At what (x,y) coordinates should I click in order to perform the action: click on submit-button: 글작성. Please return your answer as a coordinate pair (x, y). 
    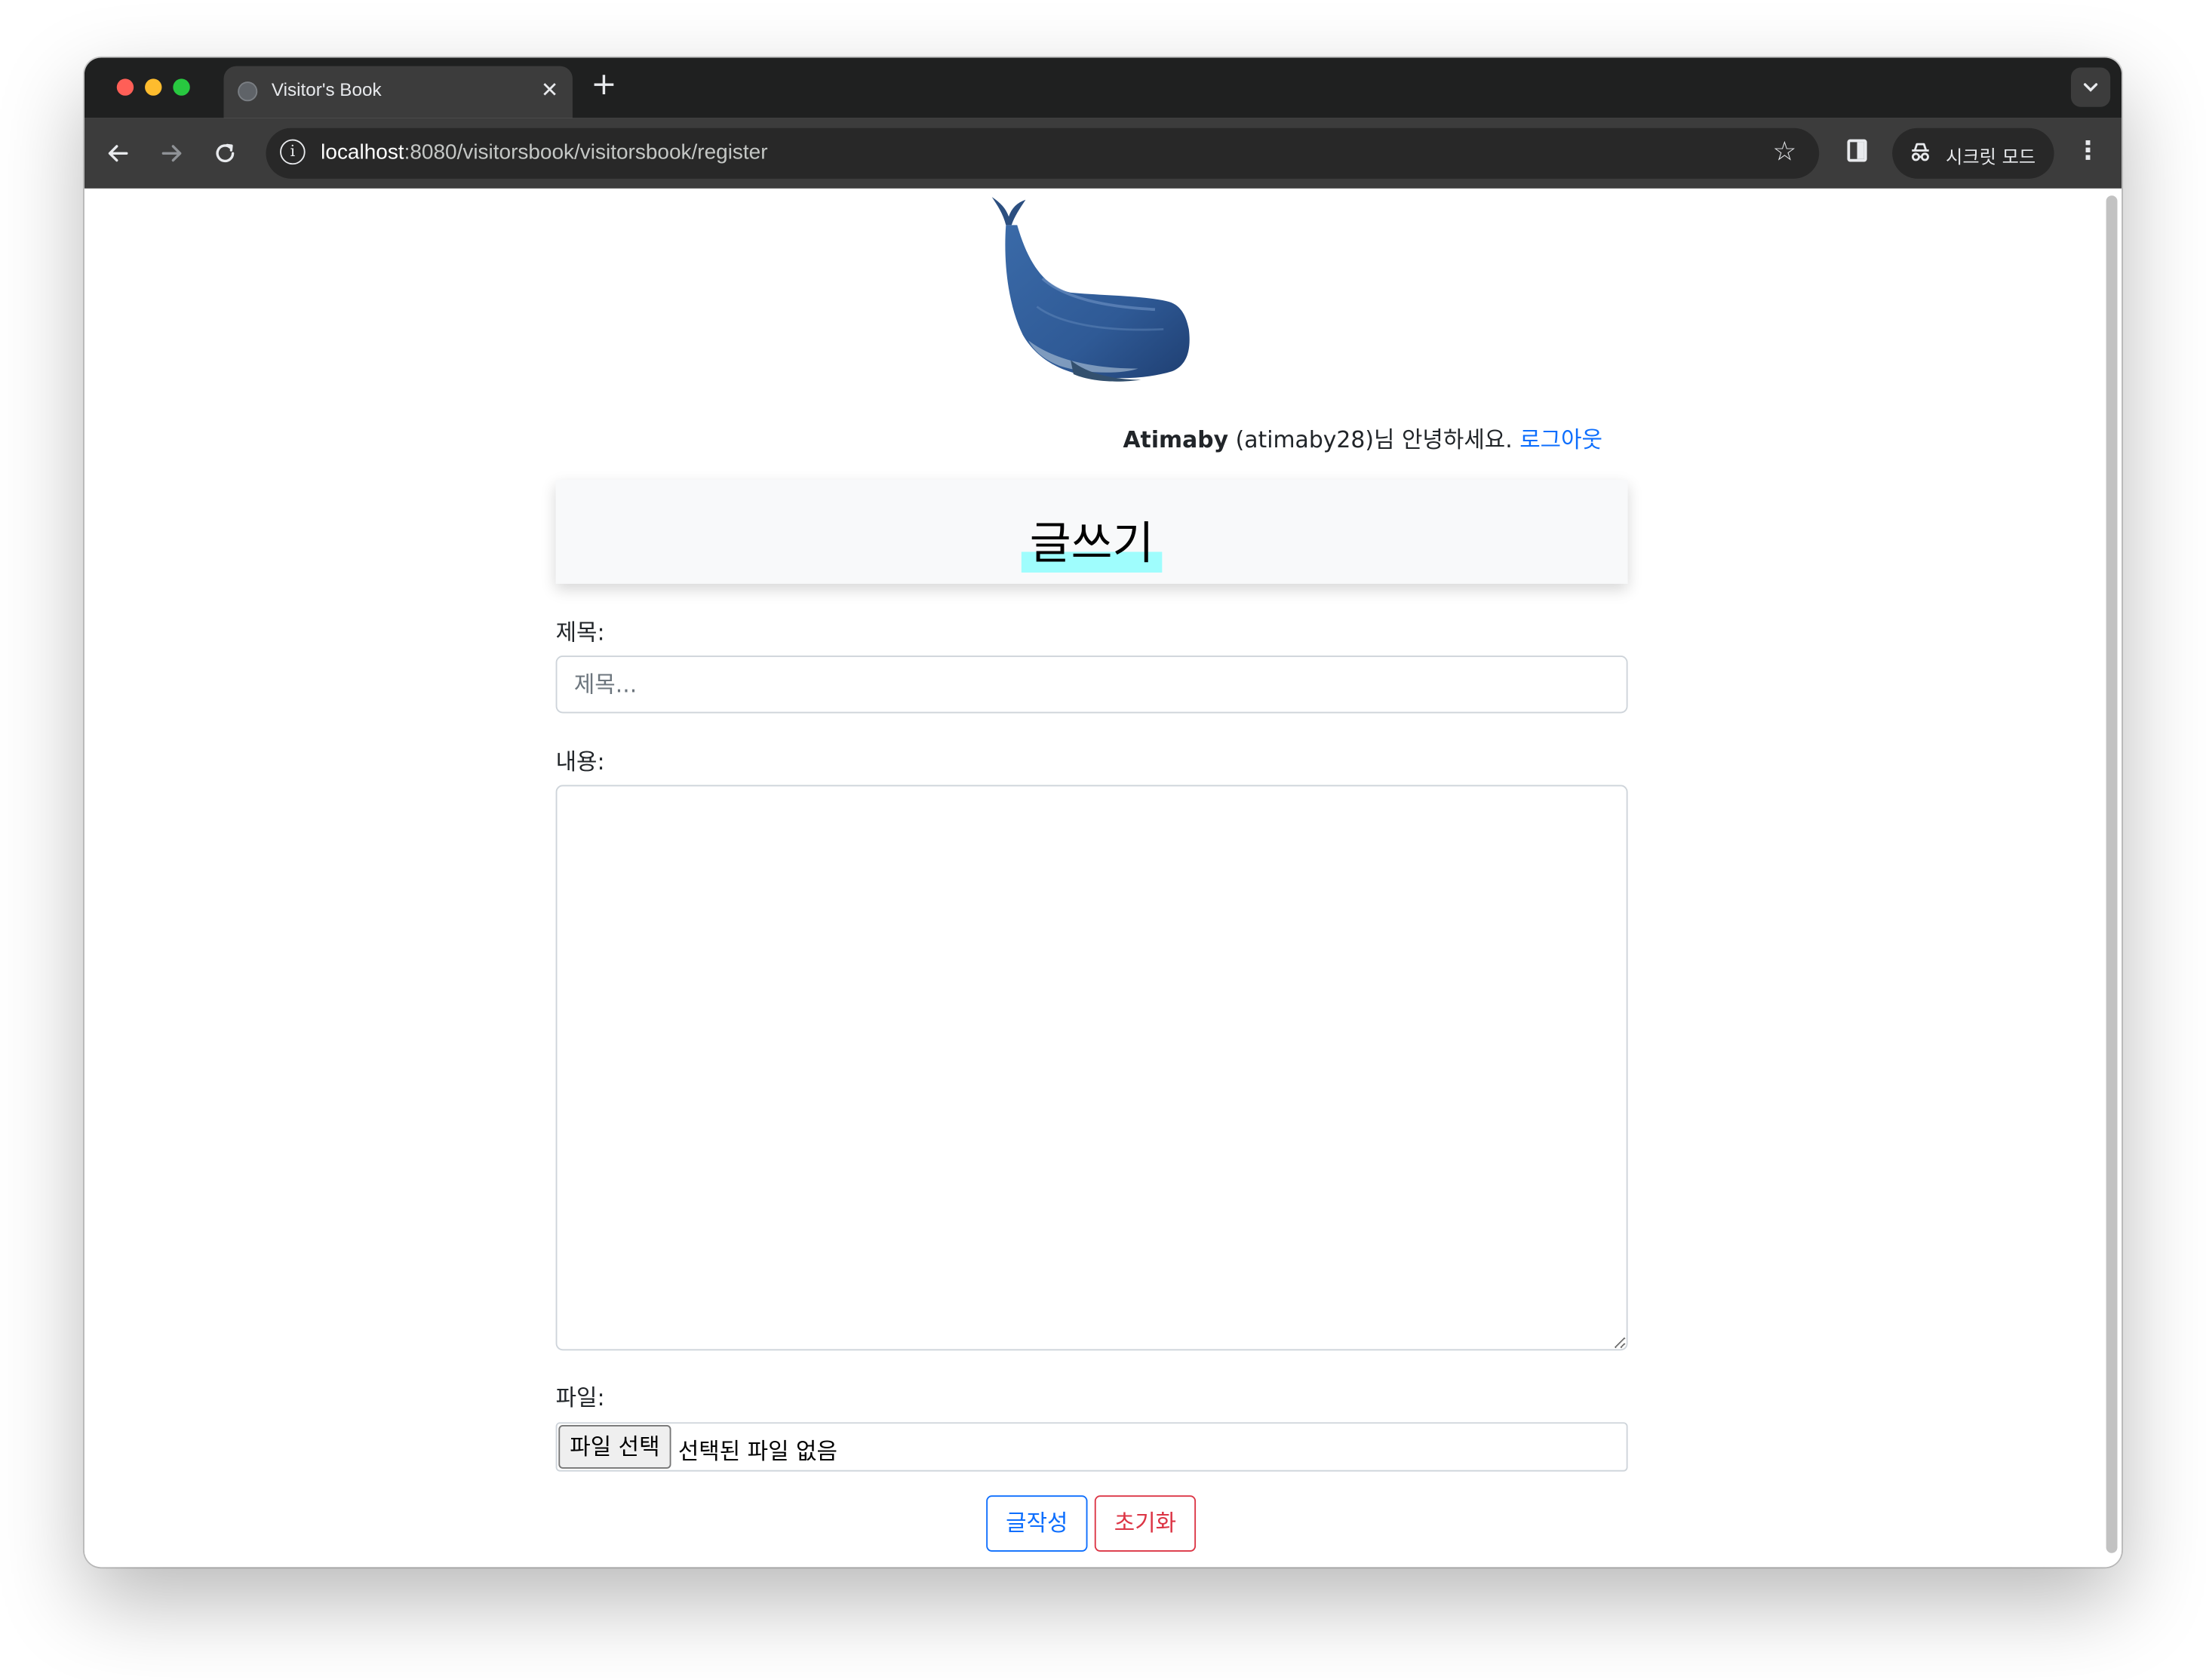
    Looking at the image, I should click on (1037, 1523).